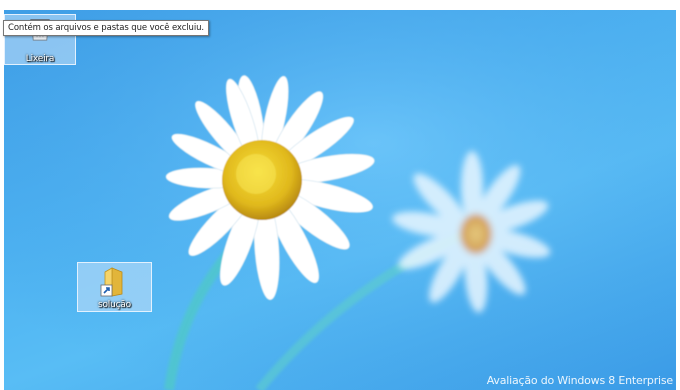 Image resolution: width=680 pixels, height=390 pixels. Describe the element at coordinates (40, 59) in the screenshot. I see `recycle-bin-label: Lixeira` at that location.